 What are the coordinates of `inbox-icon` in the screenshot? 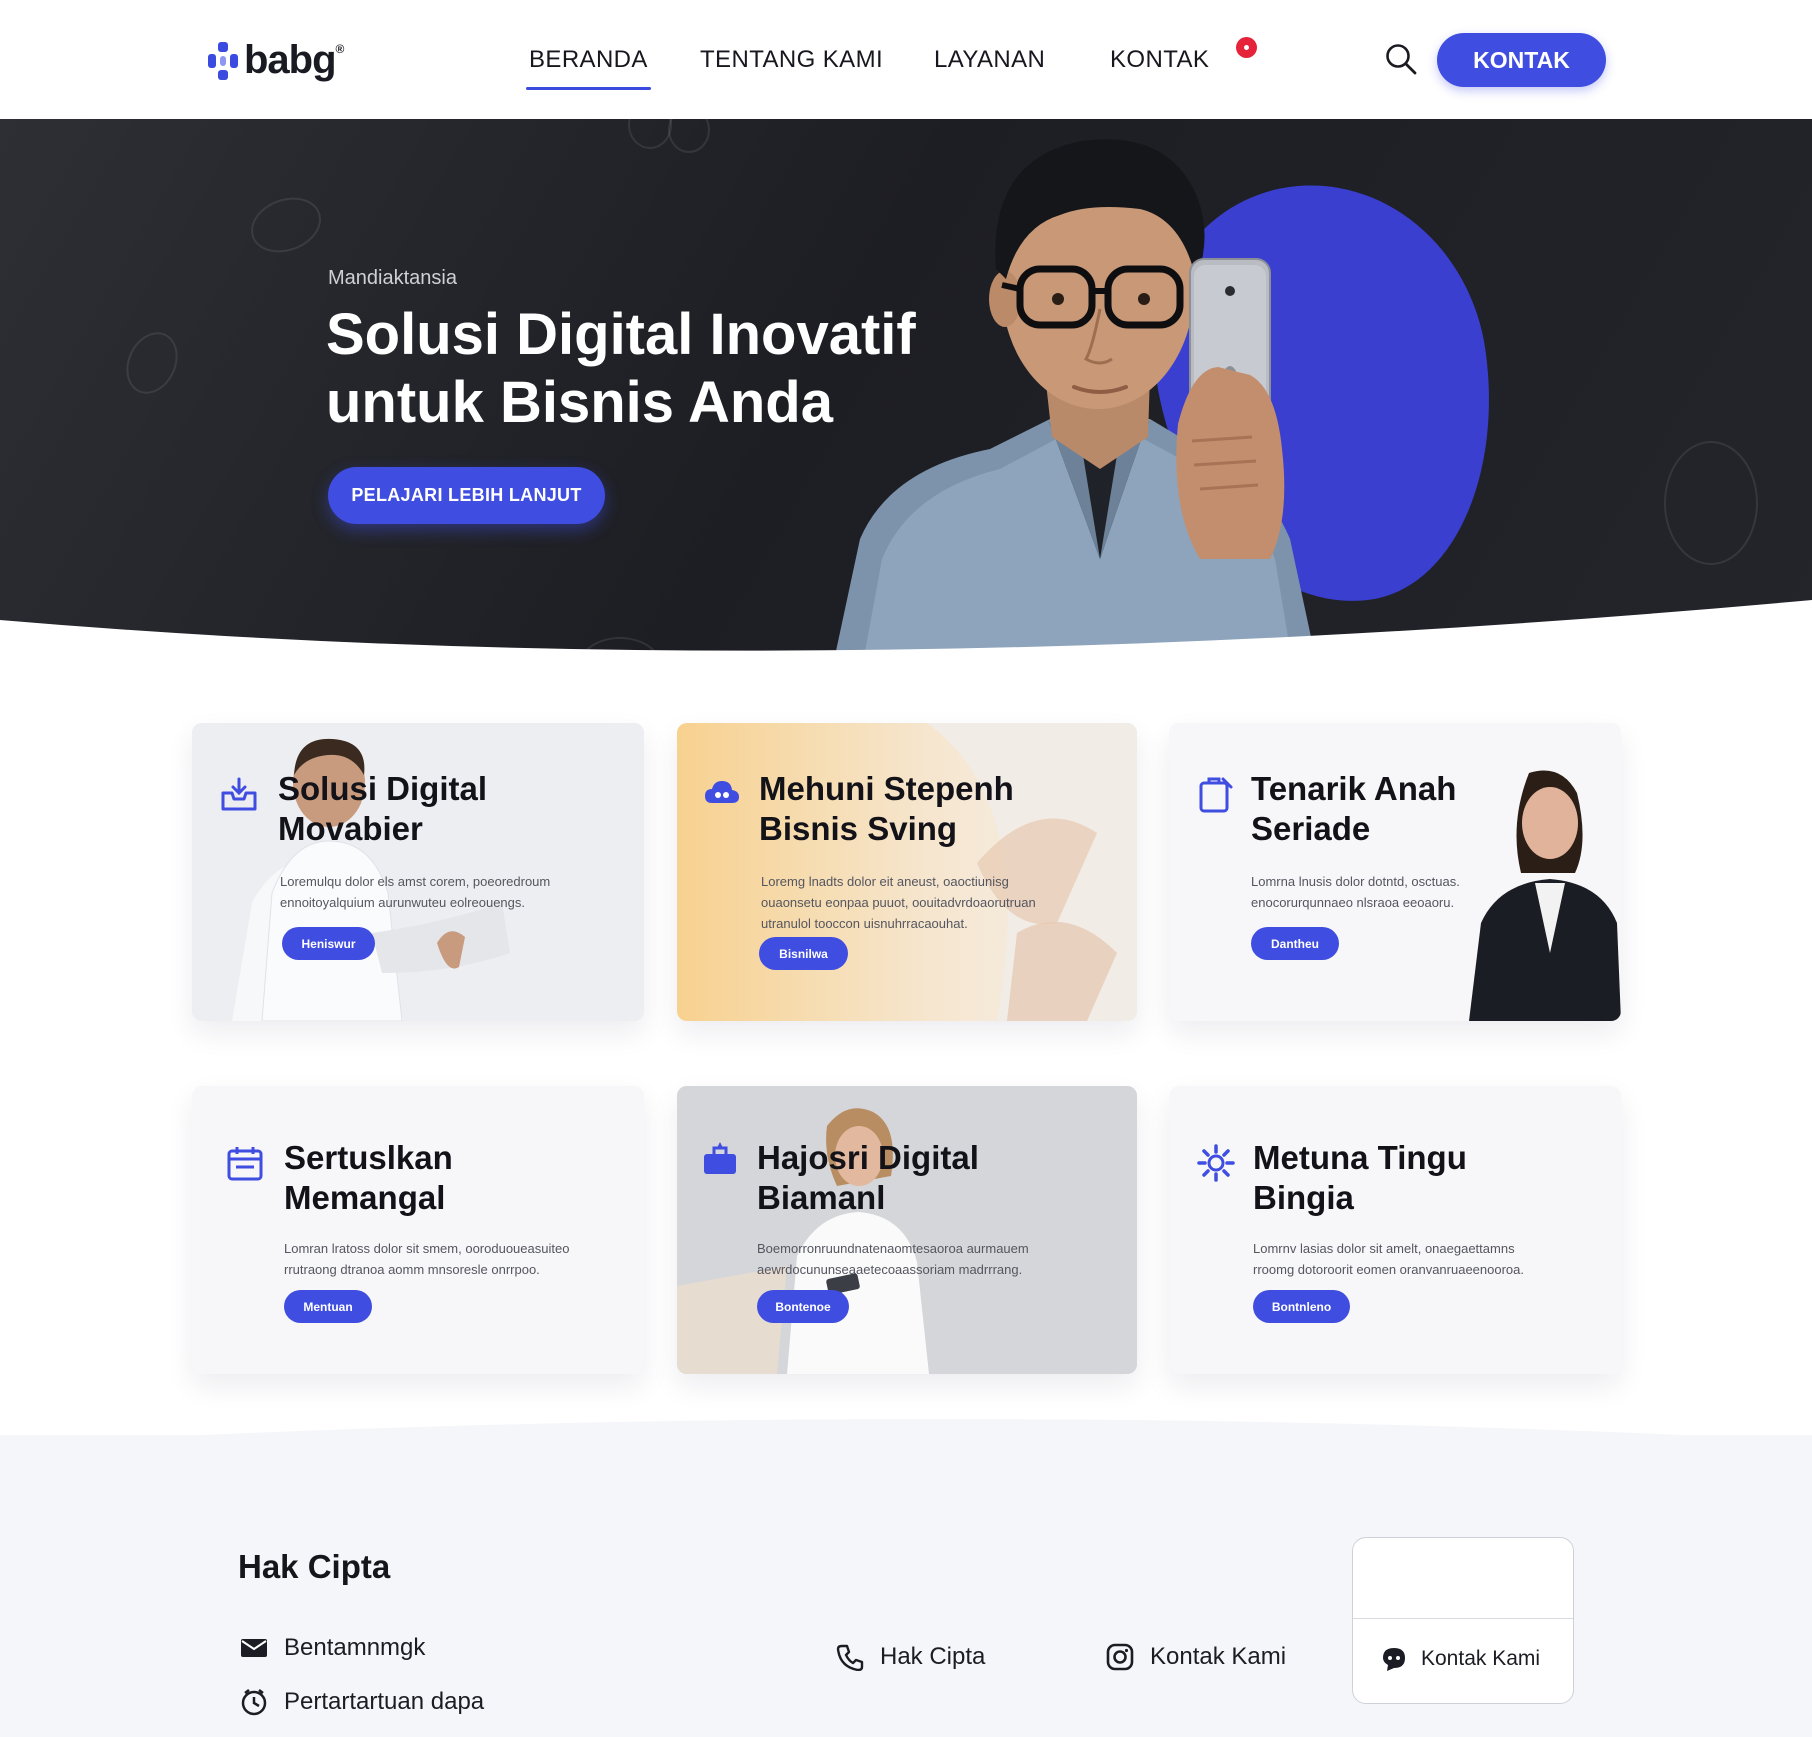 It's located at (239, 794).